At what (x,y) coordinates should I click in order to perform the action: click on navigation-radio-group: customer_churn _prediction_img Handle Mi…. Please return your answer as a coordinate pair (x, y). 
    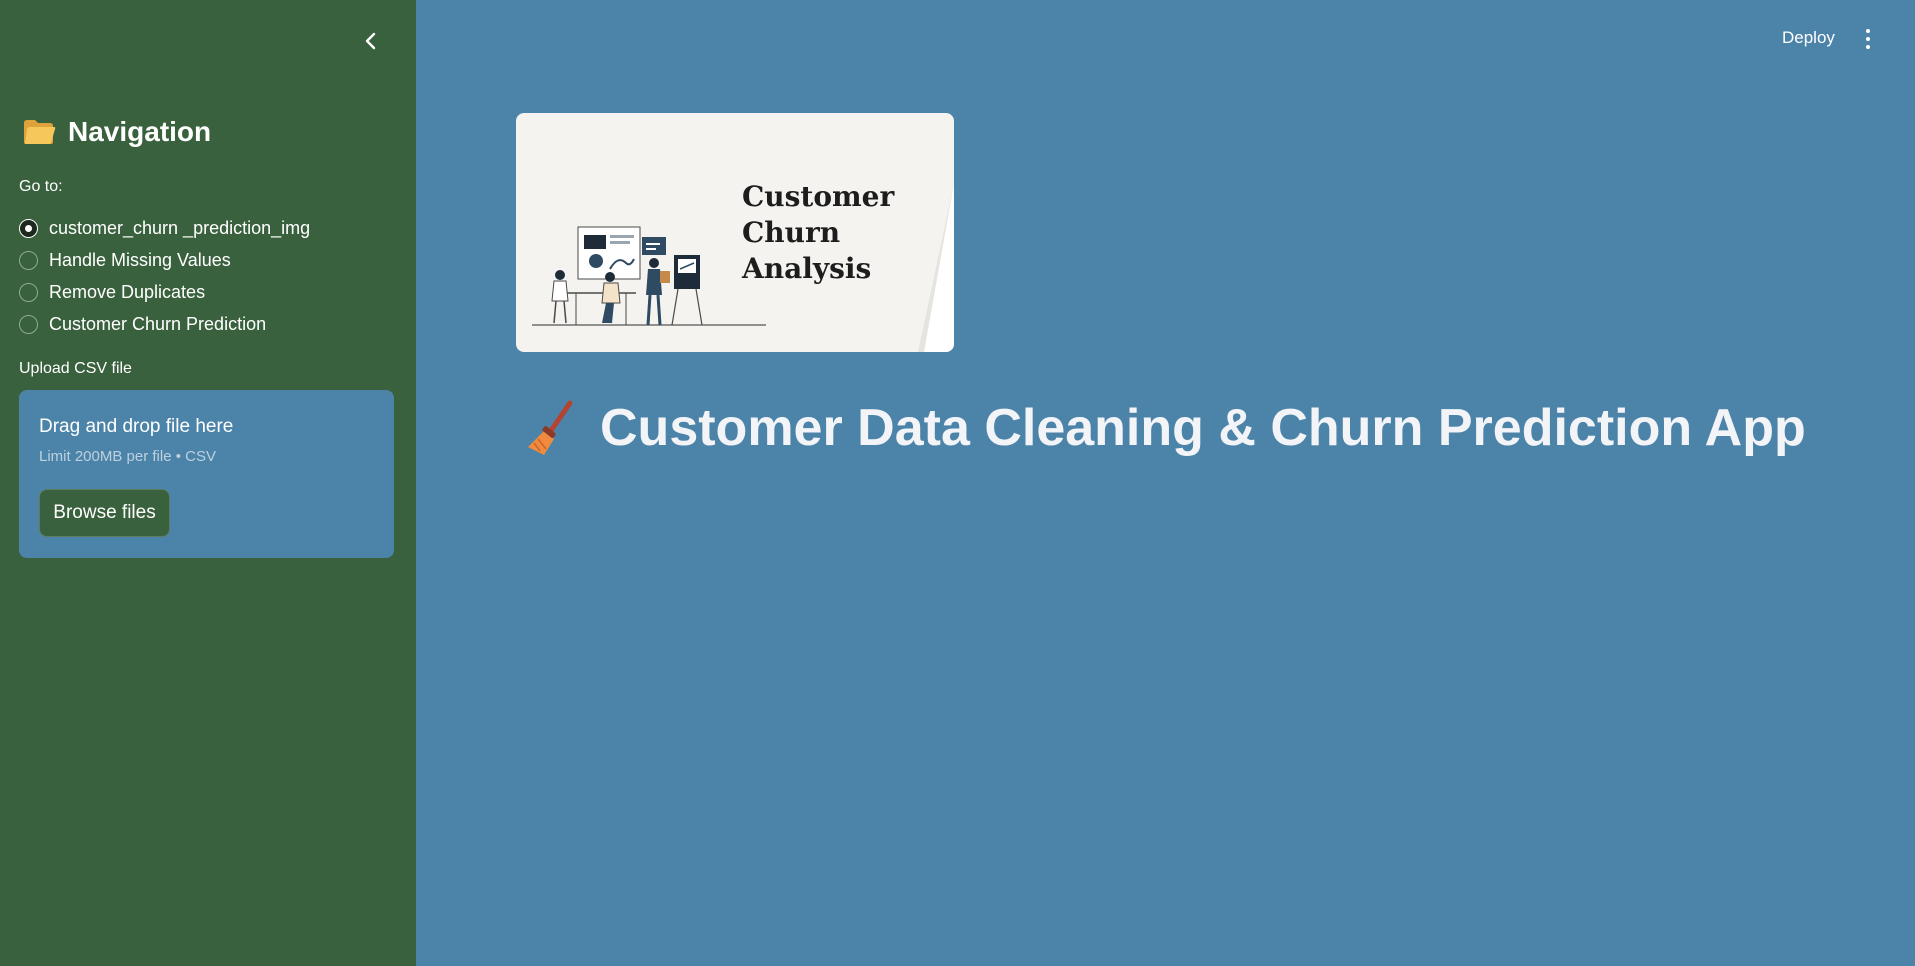
    Looking at the image, I should click on (164, 276).